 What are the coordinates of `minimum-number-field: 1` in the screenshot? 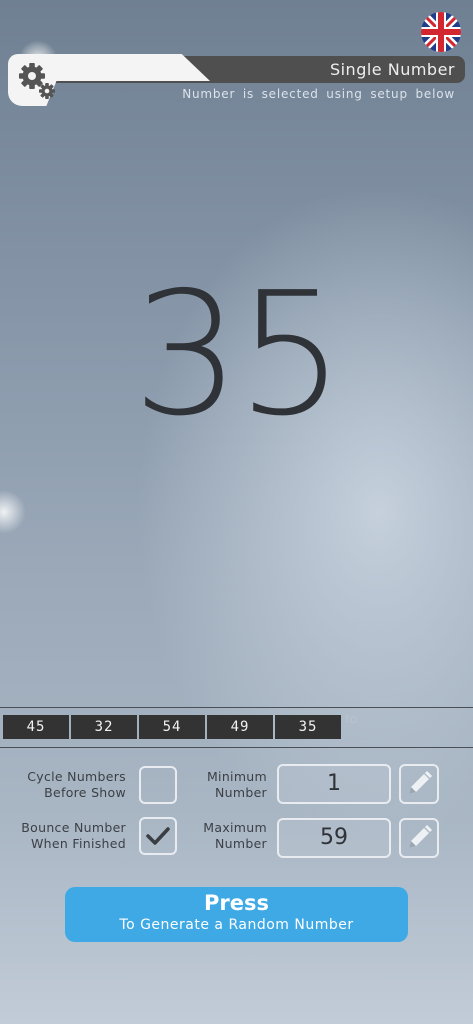 It's located at (334, 784).